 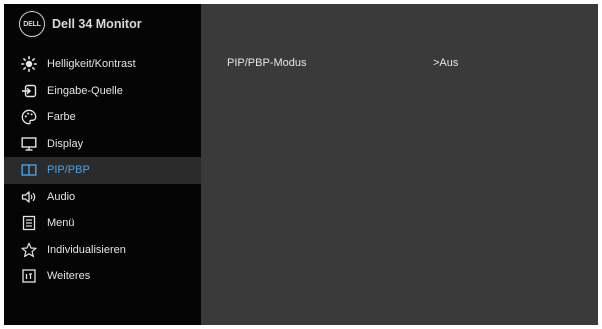 I want to click on menu-item-display: Display, so click(x=102, y=144).